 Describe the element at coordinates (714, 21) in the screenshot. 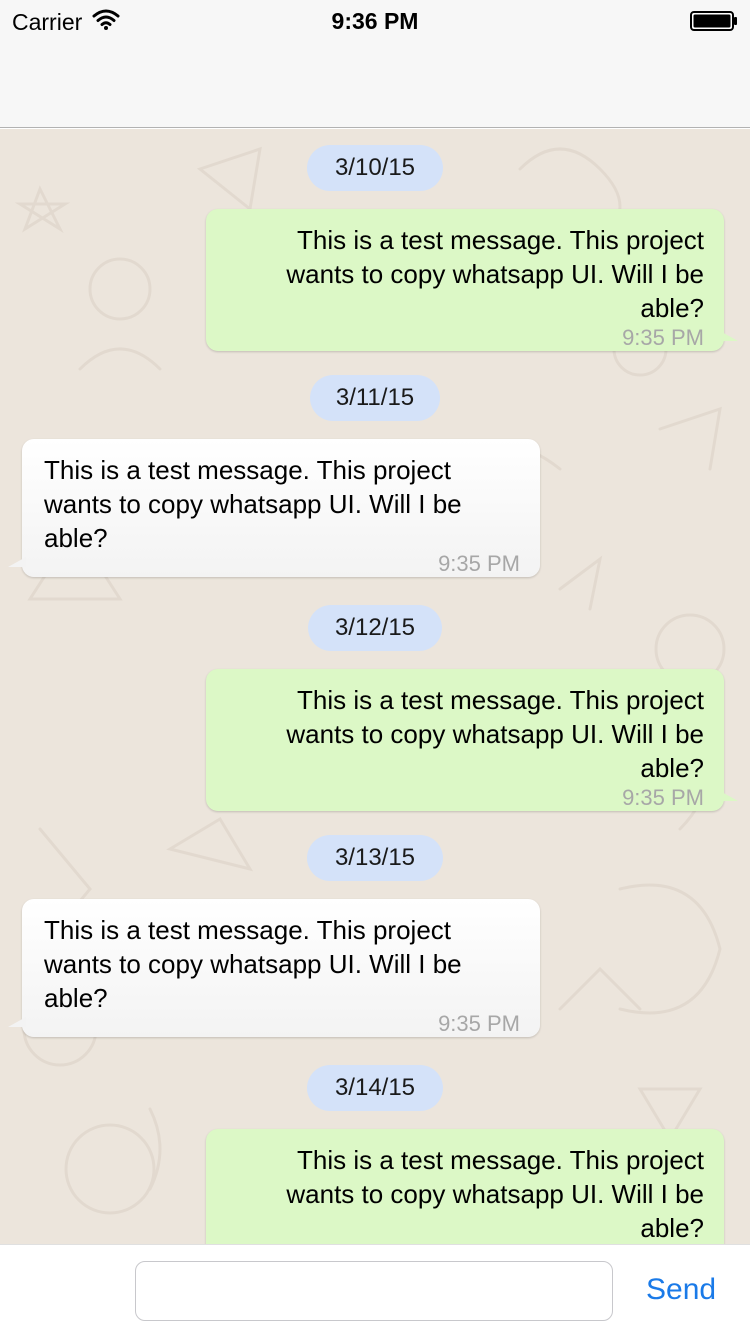

I see `battery-icon` at that location.